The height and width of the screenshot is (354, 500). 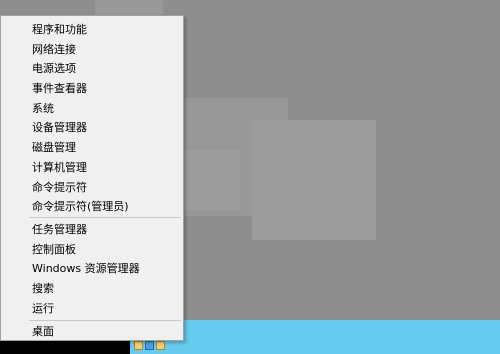 I want to click on menu-item-command-prompt: 命令提示符, so click(x=92, y=187).